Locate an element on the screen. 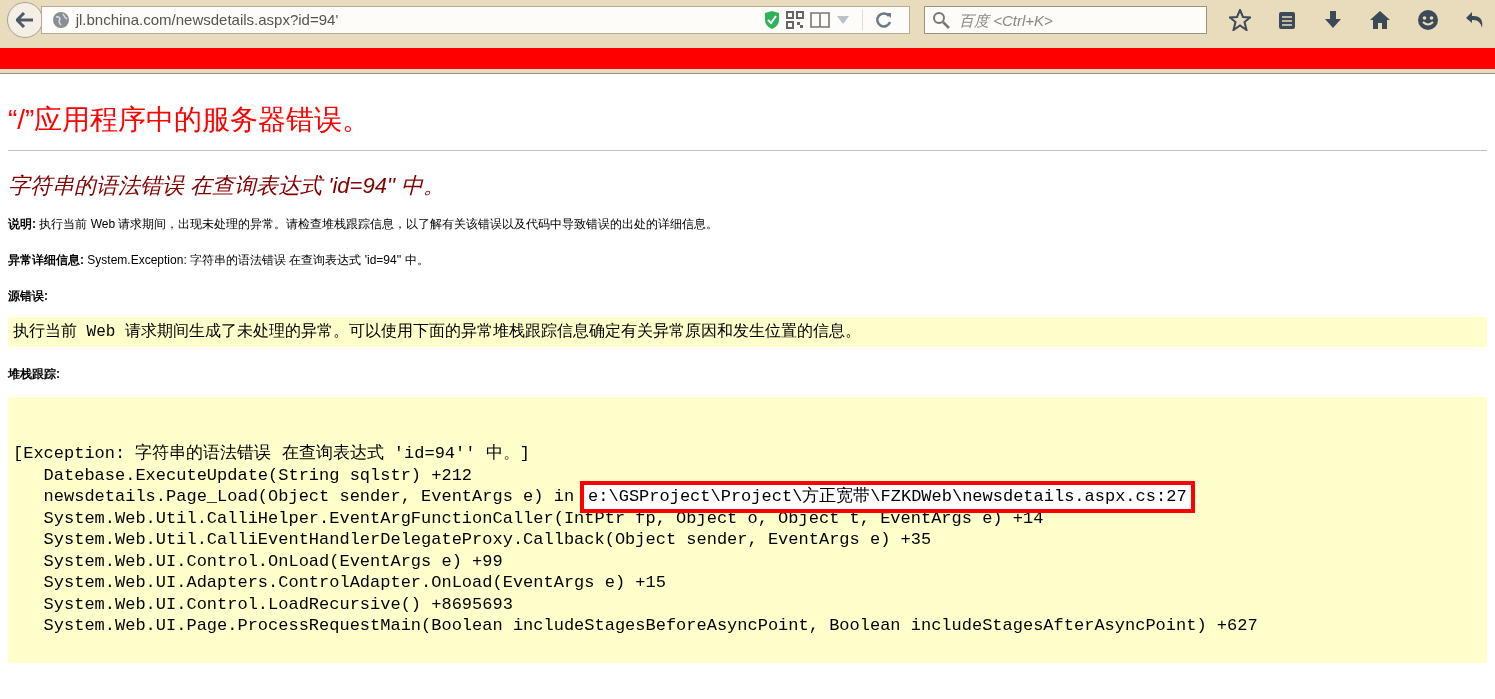 The width and height of the screenshot is (1495, 699). book-icon is located at coordinates (820, 20).